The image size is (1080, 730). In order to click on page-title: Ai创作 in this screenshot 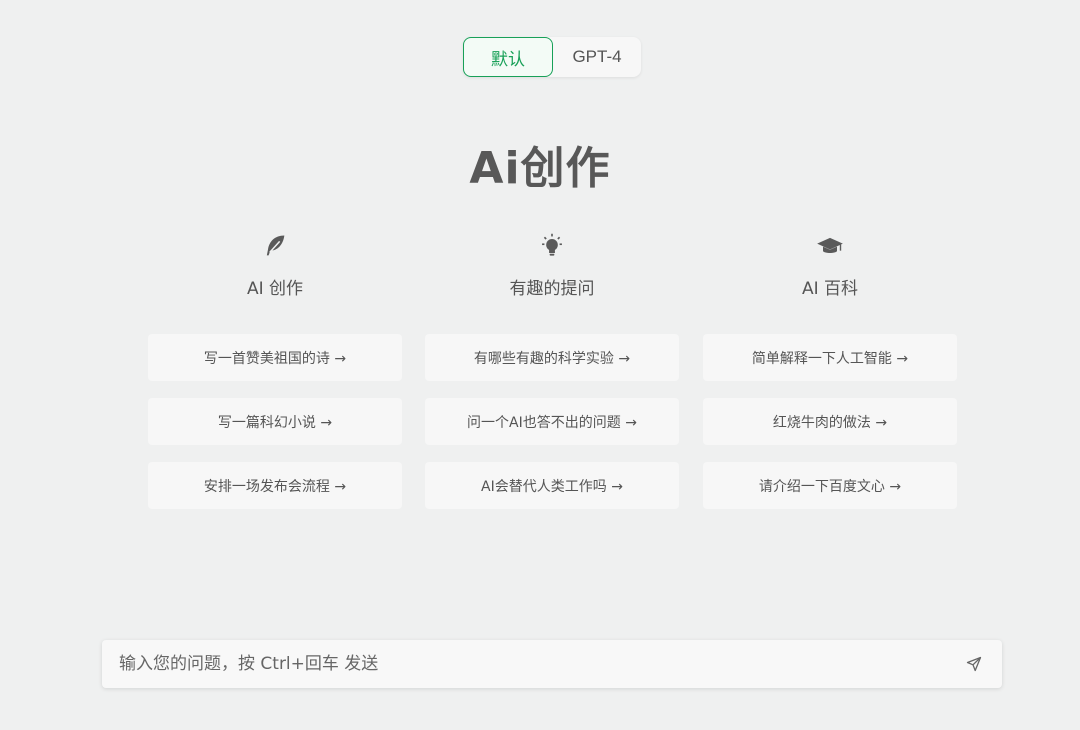, I will do `click(540, 168)`.